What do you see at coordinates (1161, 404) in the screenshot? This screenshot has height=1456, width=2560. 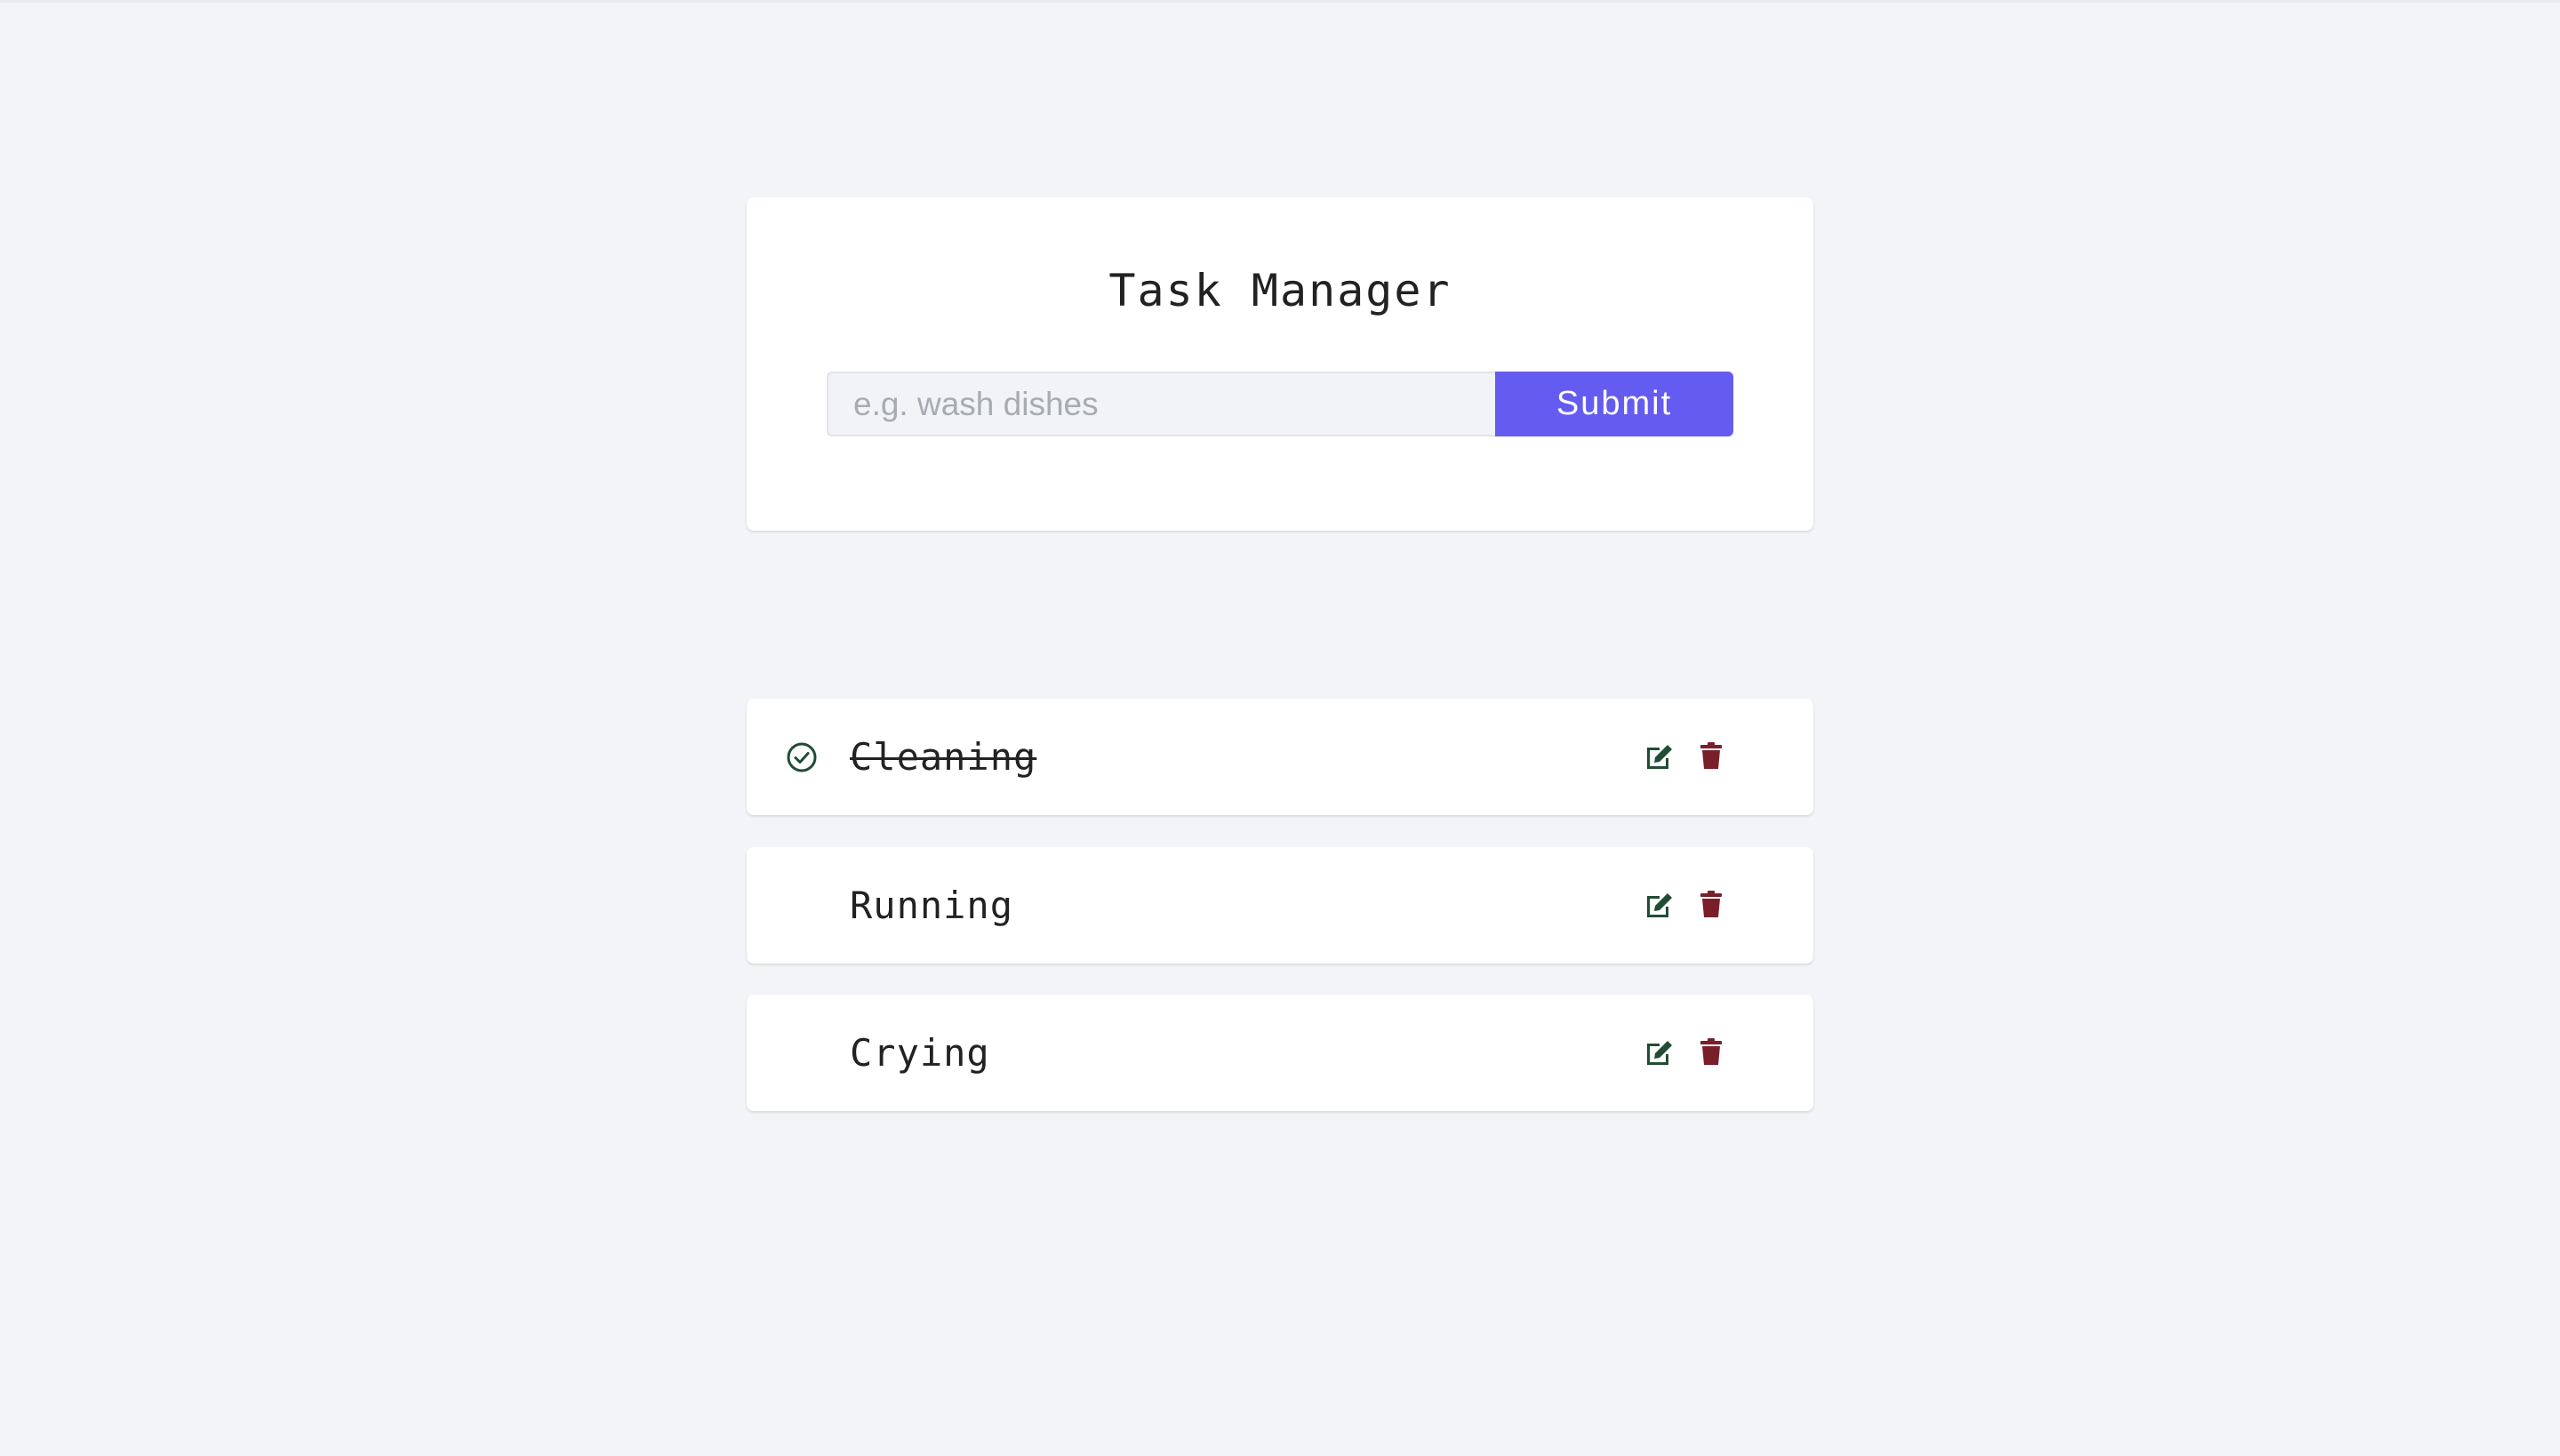 I see `task-input` at bounding box center [1161, 404].